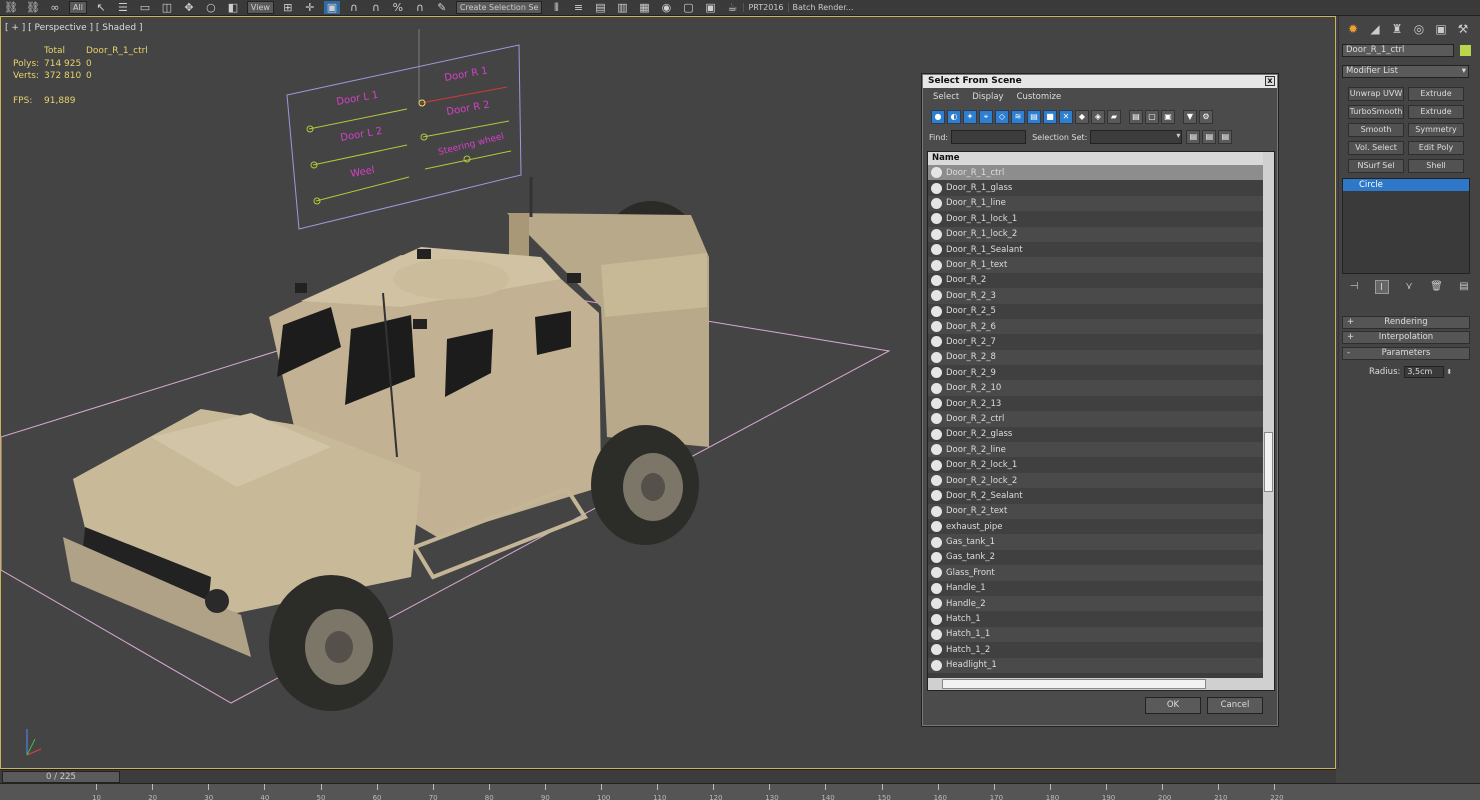 This screenshot has height=800, width=1480. I want to click on pivot-icon: ⊞, so click(288, 7).